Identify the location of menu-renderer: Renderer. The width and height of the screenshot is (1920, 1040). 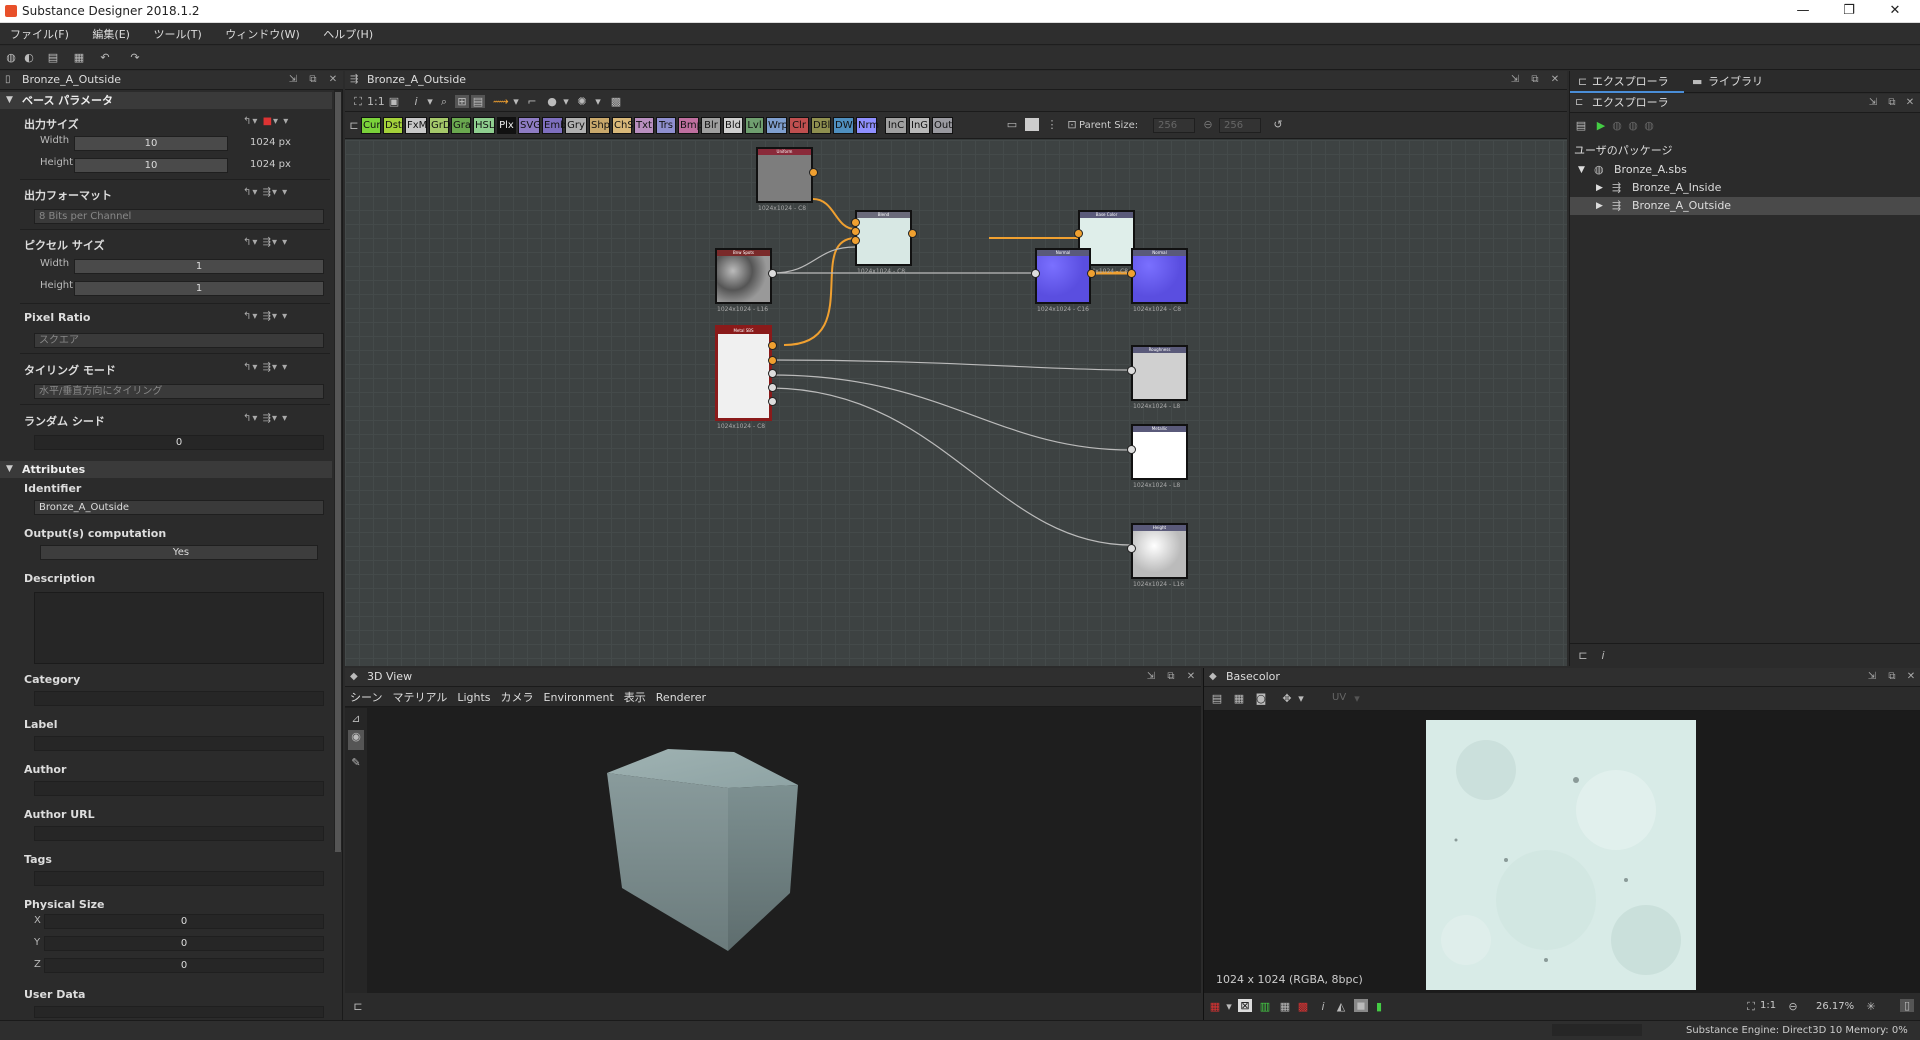
(681, 696).